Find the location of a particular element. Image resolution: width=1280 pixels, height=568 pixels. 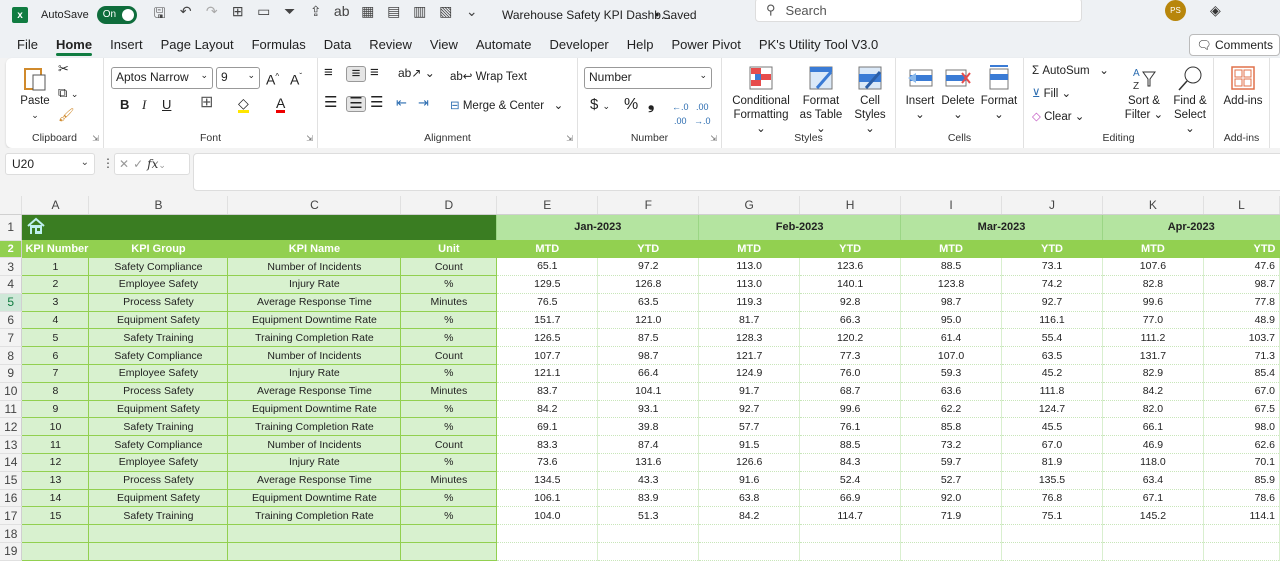

number-launcher-icon: ⇲ is located at coordinates (713, 138).